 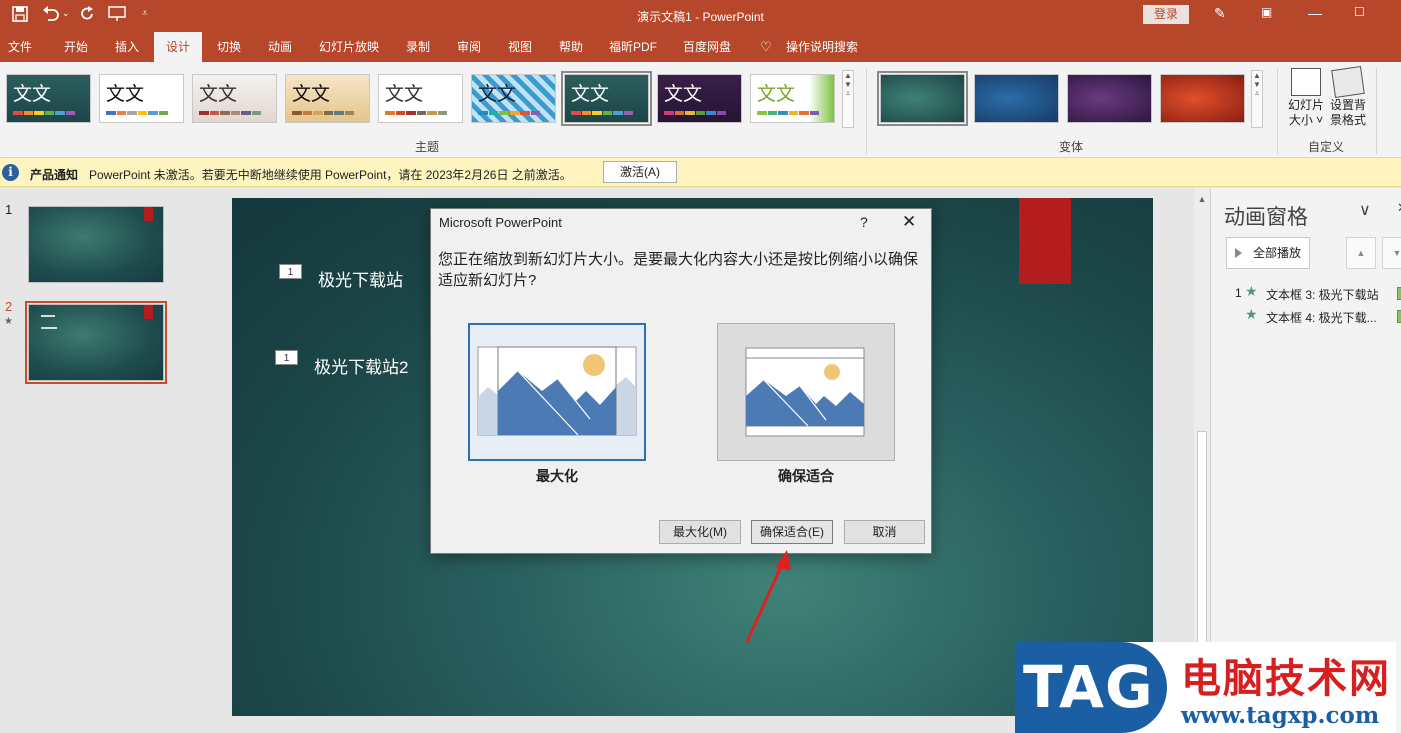 I want to click on chevron-down-icon: ∨, so click(x=1365, y=210).